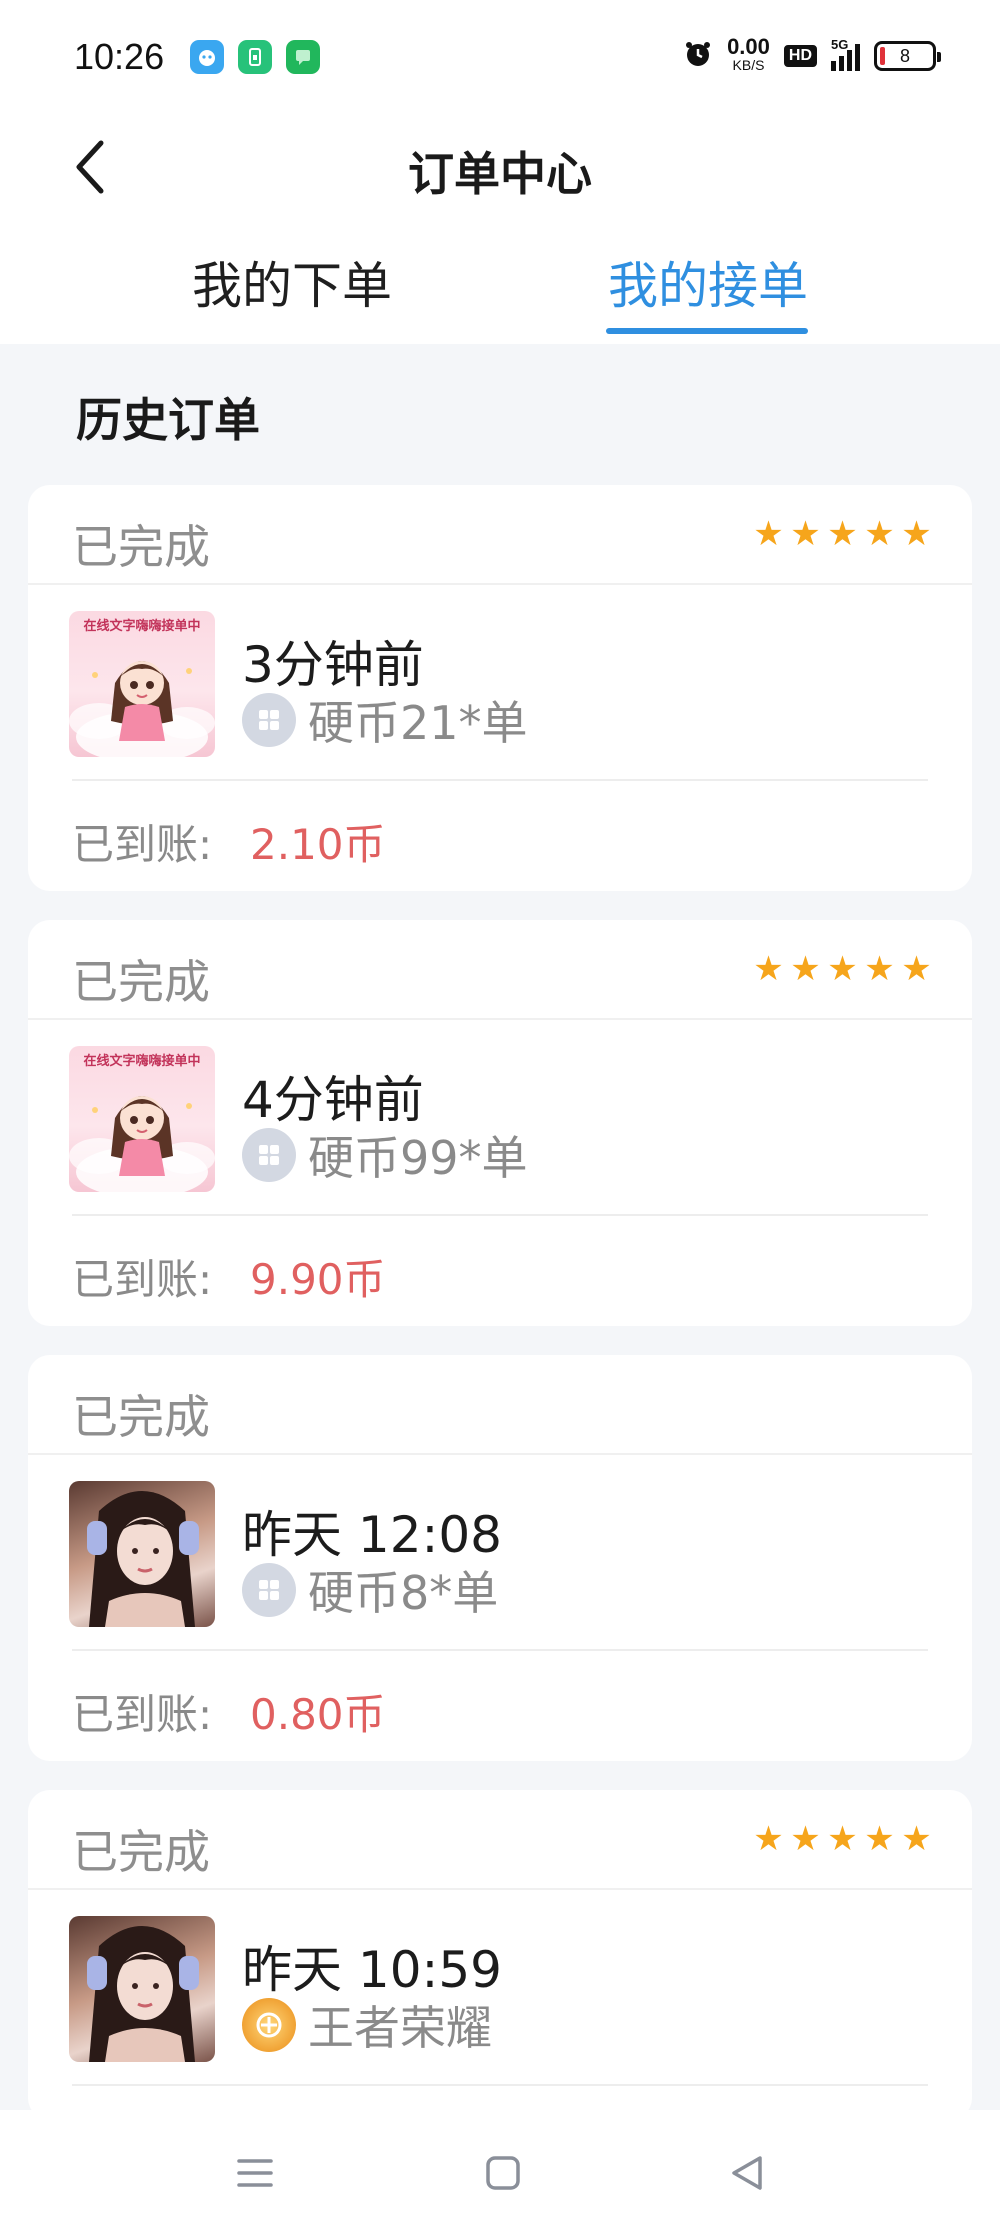  What do you see at coordinates (500, 1405) in the screenshot?
I see `card-header: 已完成` at bounding box center [500, 1405].